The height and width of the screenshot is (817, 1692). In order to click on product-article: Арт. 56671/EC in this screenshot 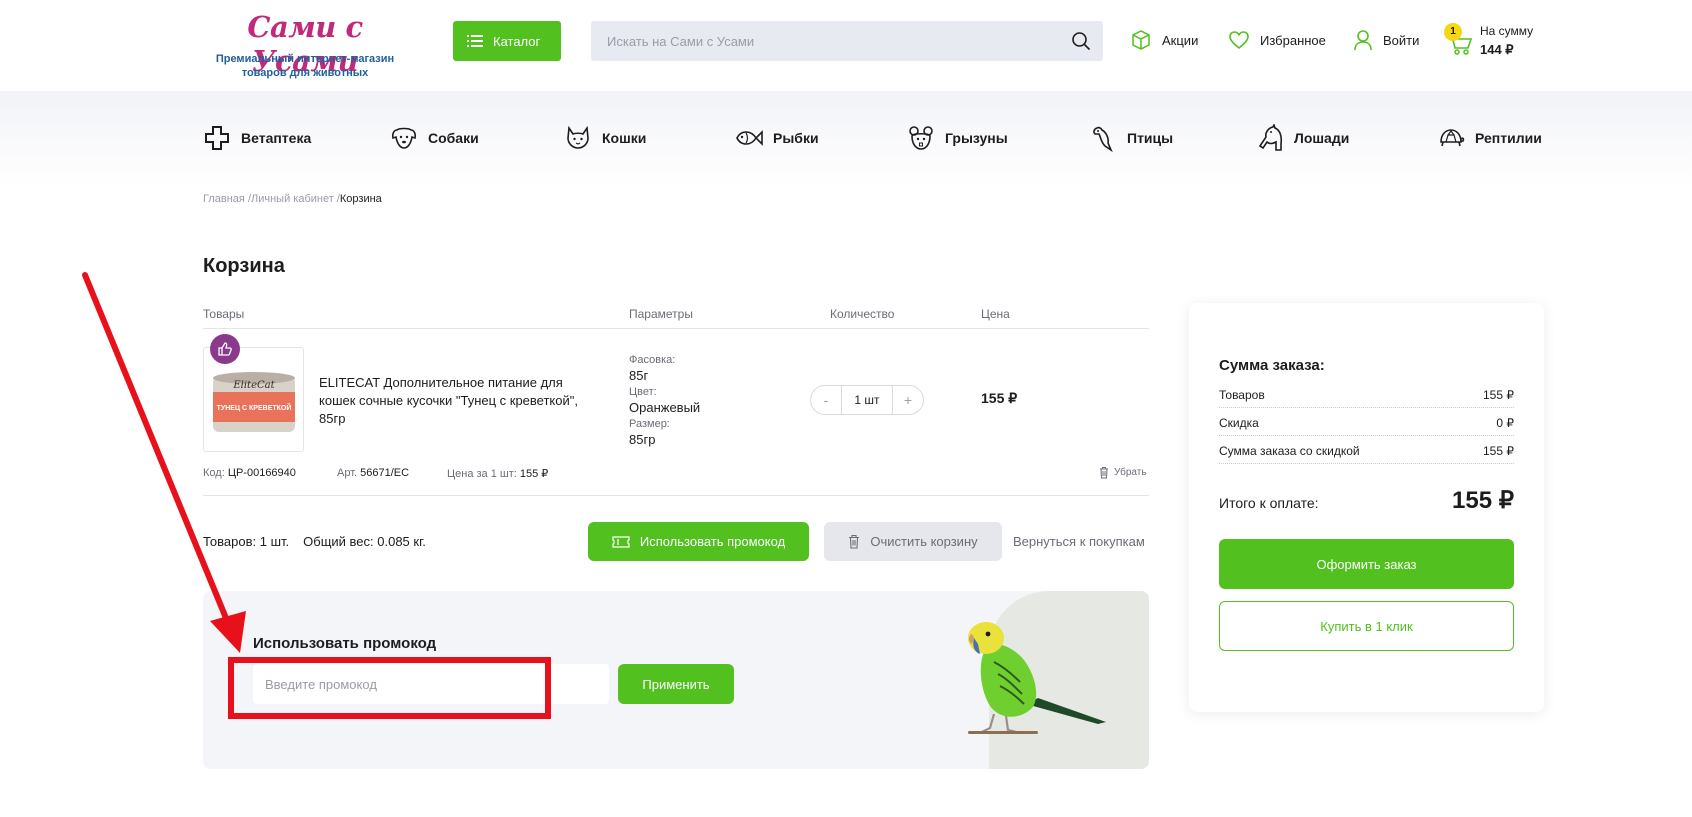, I will do `click(373, 473)`.